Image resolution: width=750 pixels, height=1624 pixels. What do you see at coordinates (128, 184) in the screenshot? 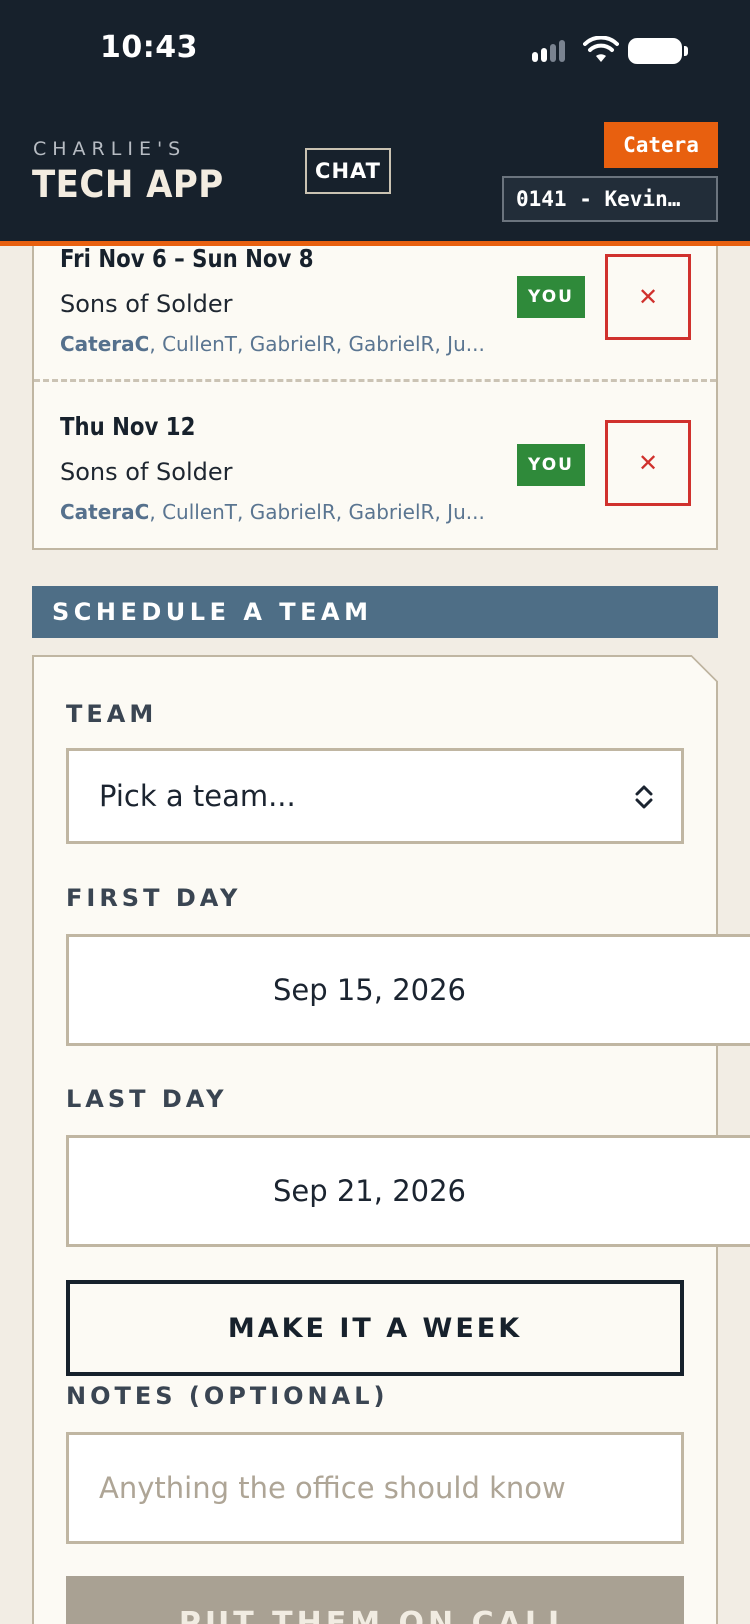
I see `brand-title: TECH APP` at bounding box center [128, 184].